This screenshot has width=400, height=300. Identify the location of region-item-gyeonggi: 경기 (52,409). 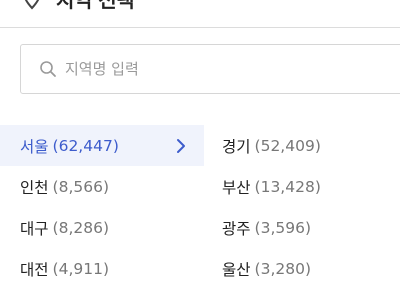
(302, 145).